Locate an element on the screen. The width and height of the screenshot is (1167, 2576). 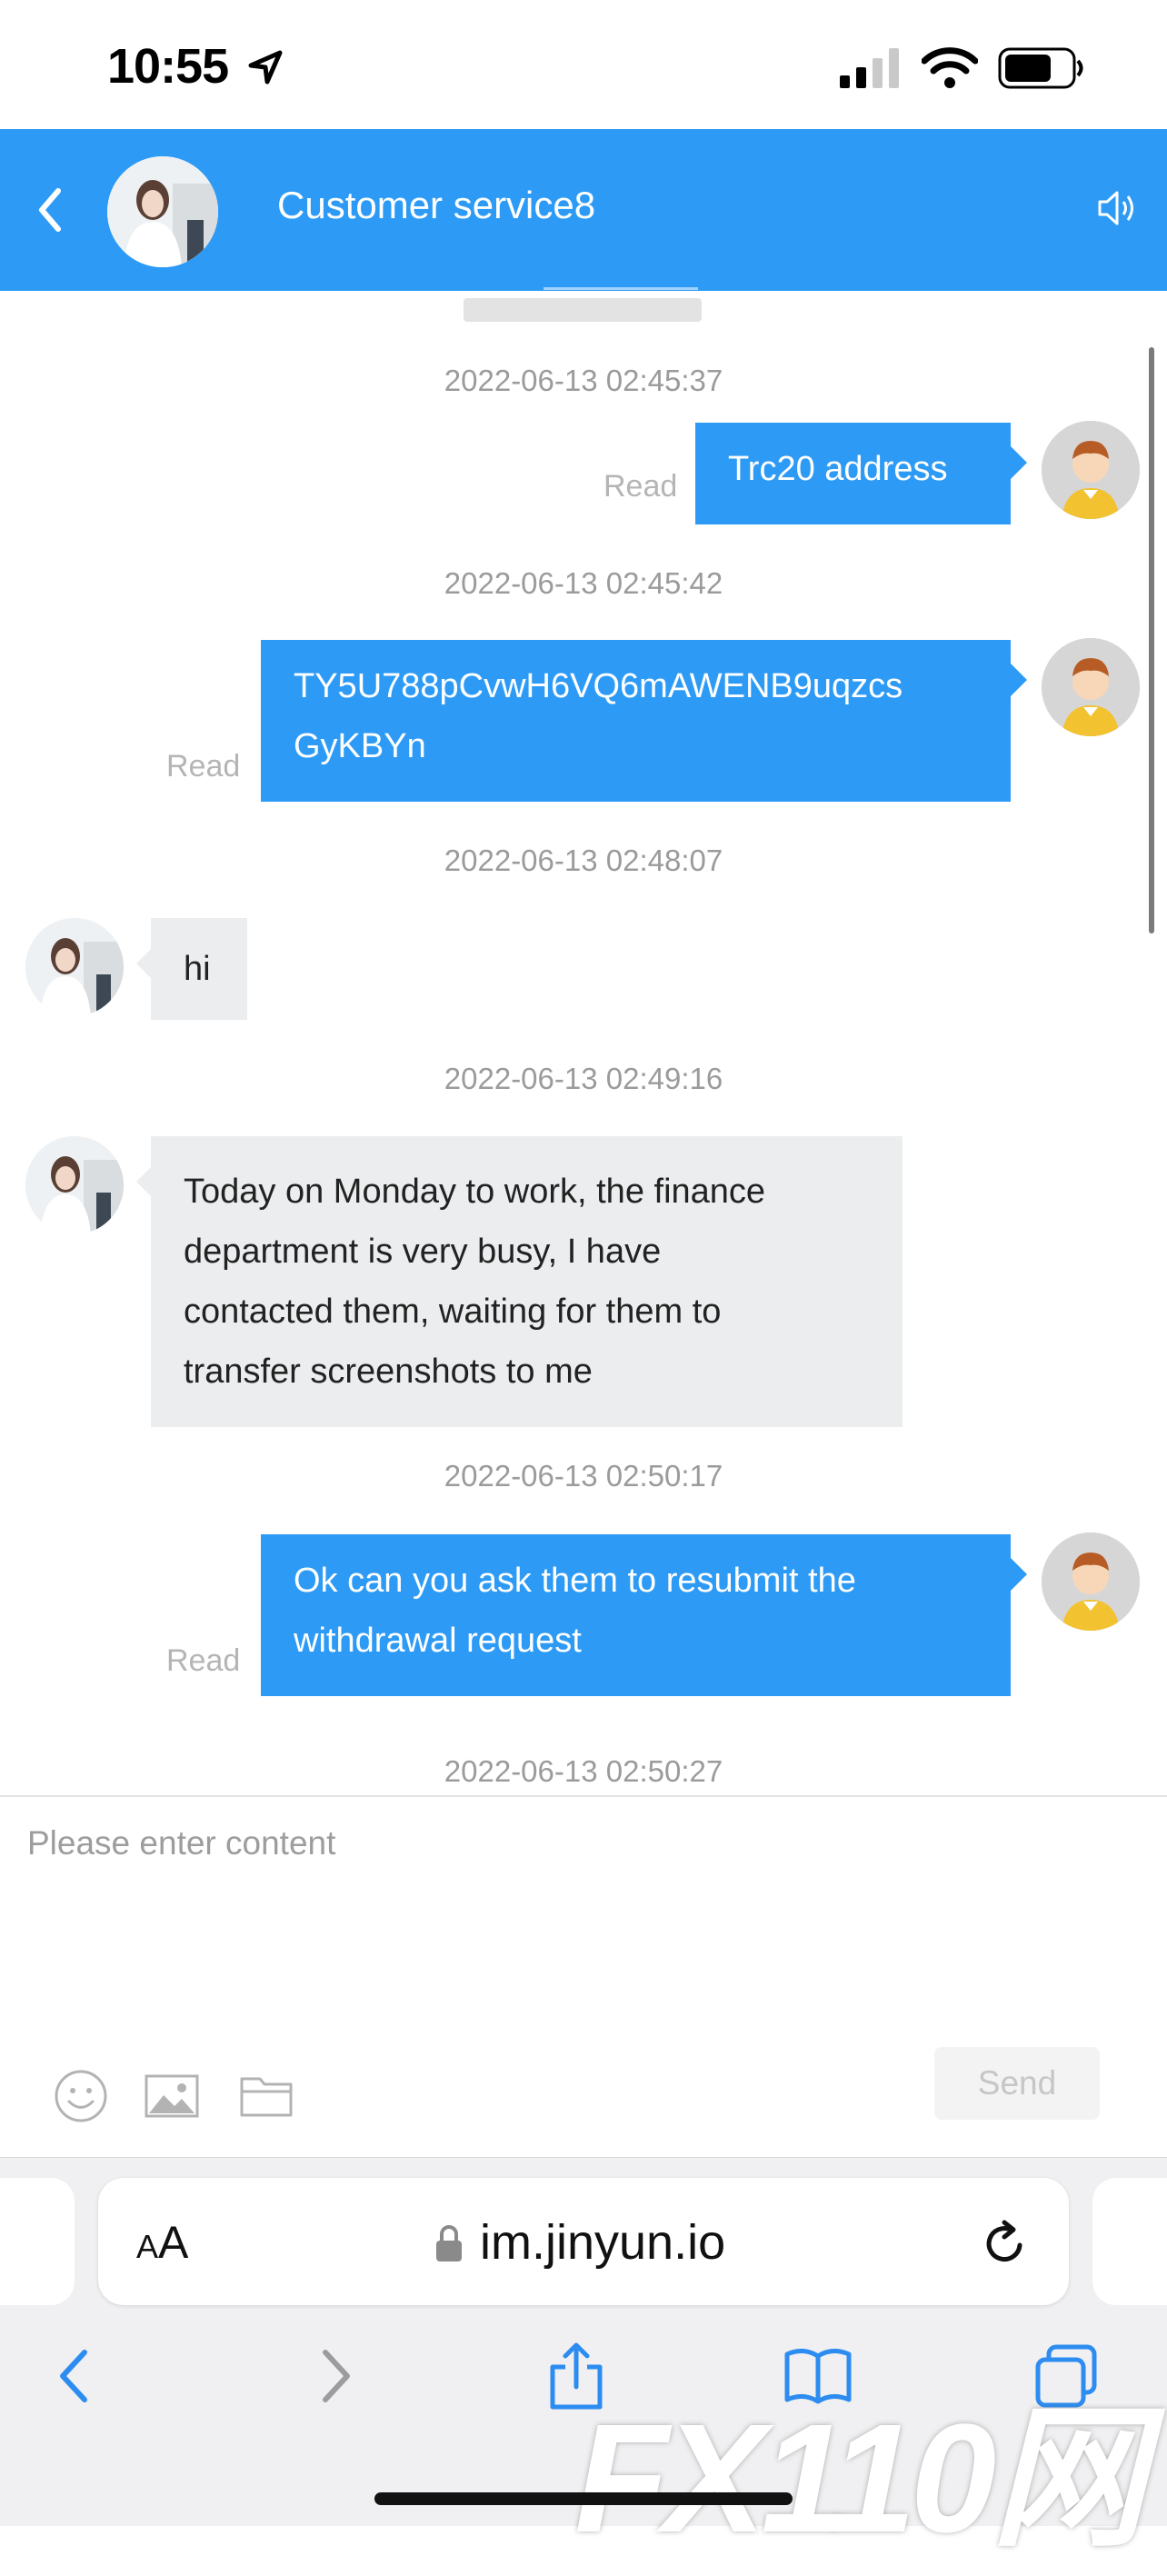
message-input: Please enter content is located at coordinates (181, 1843).